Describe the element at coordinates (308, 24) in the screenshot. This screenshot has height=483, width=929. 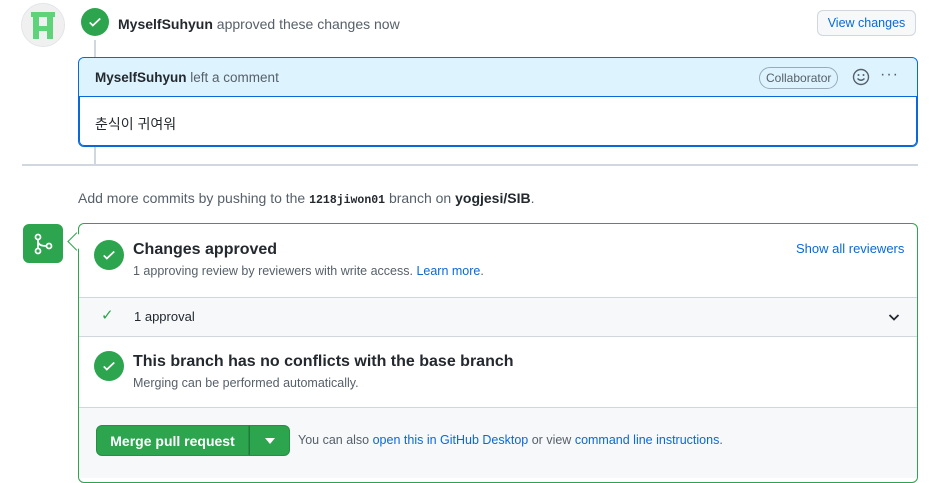
I see `review-action: approved these changes now` at that location.